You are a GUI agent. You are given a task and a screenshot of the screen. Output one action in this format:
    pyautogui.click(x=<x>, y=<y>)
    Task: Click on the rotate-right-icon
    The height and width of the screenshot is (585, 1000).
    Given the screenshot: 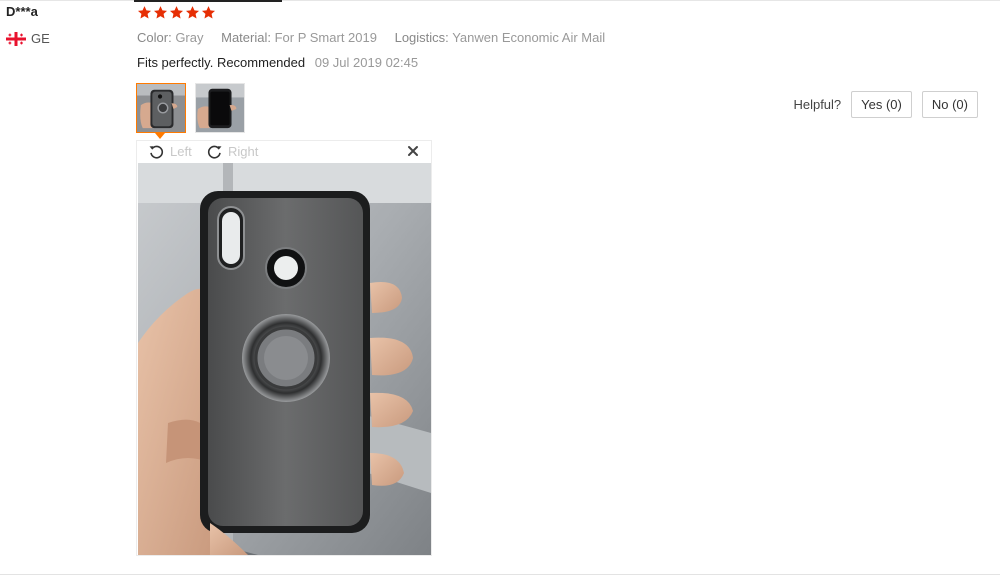 What is the action you would take?
    pyautogui.click(x=214, y=152)
    